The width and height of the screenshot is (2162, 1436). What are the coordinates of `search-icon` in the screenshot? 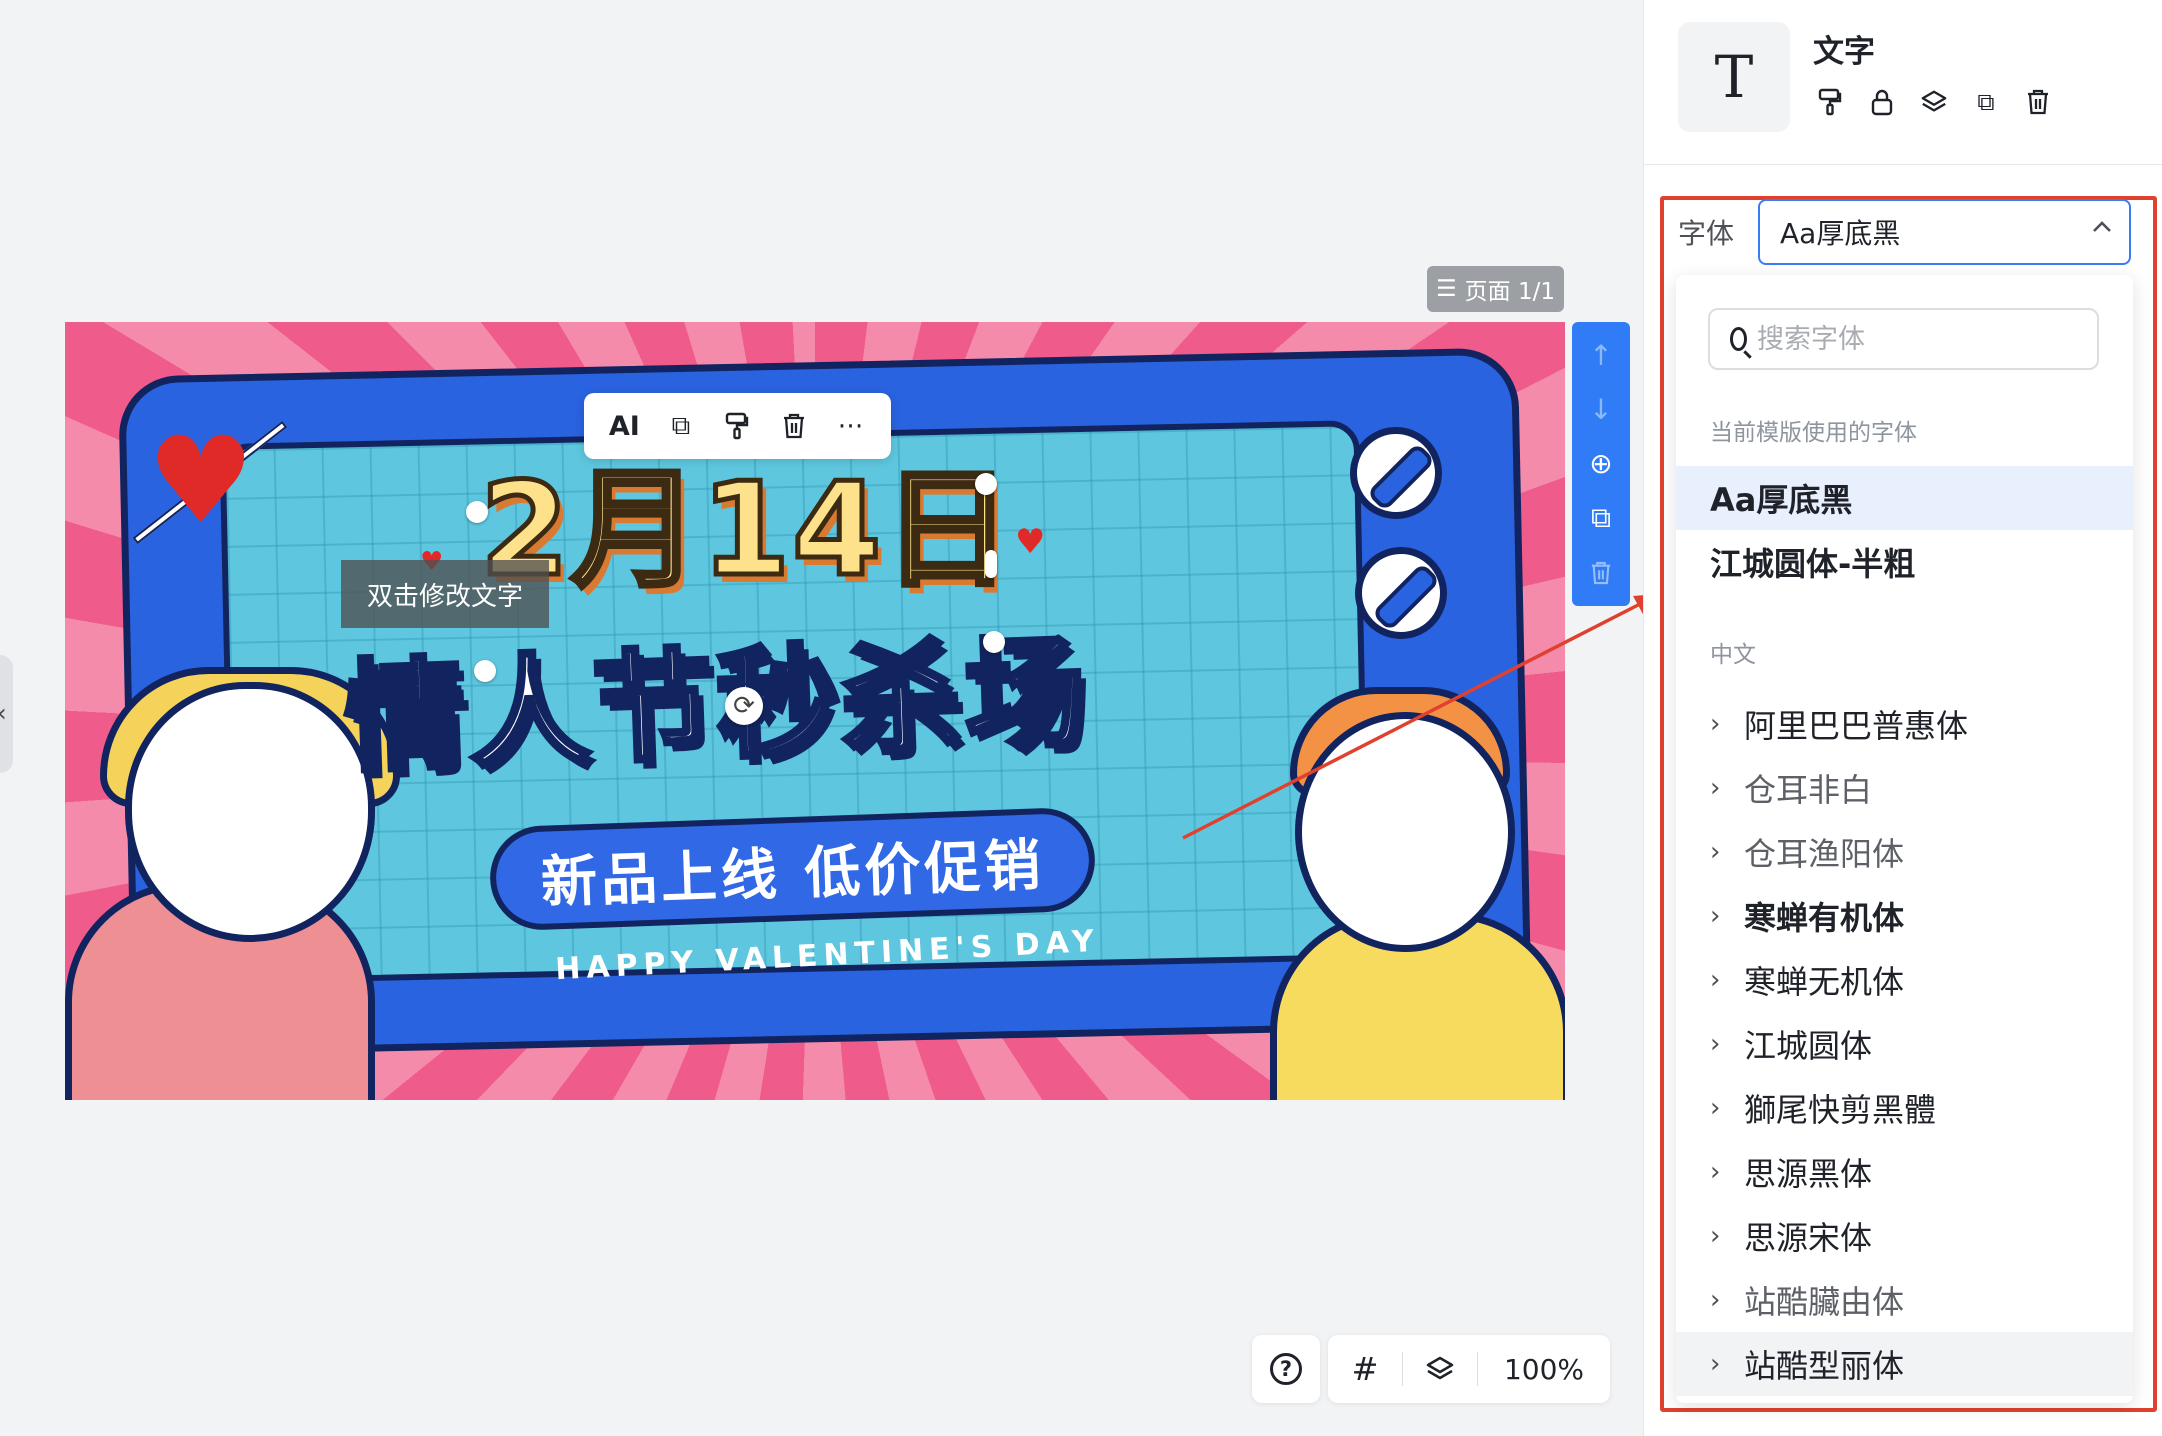 It's located at (1738, 339).